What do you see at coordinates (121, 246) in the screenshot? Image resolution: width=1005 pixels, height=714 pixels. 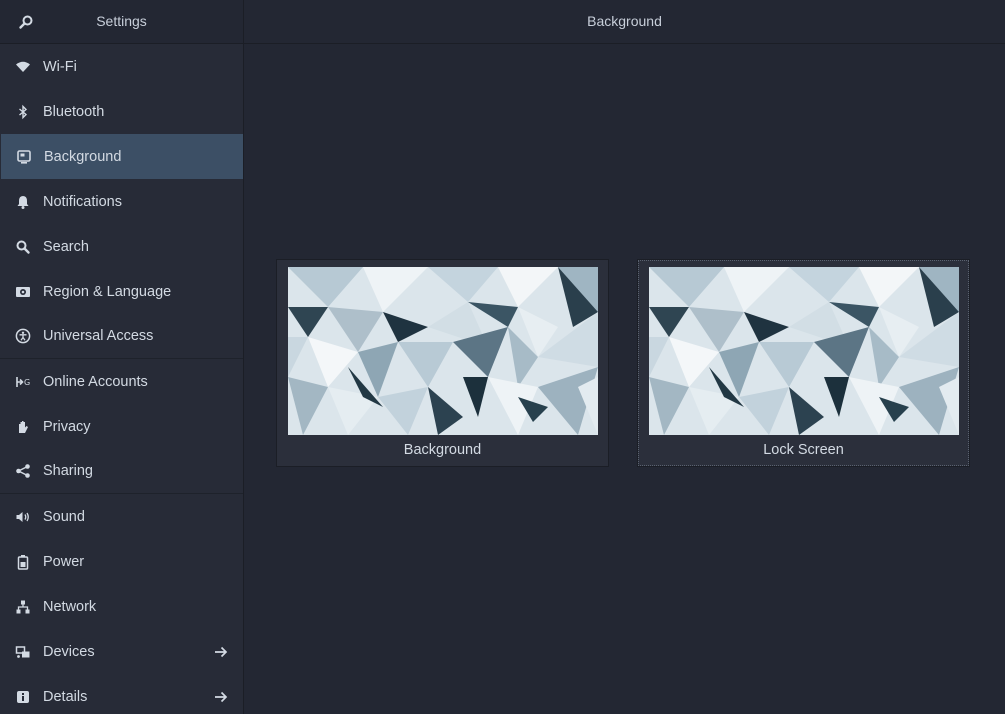 I see `sidebar-item-search: Search` at bounding box center [121, 246].